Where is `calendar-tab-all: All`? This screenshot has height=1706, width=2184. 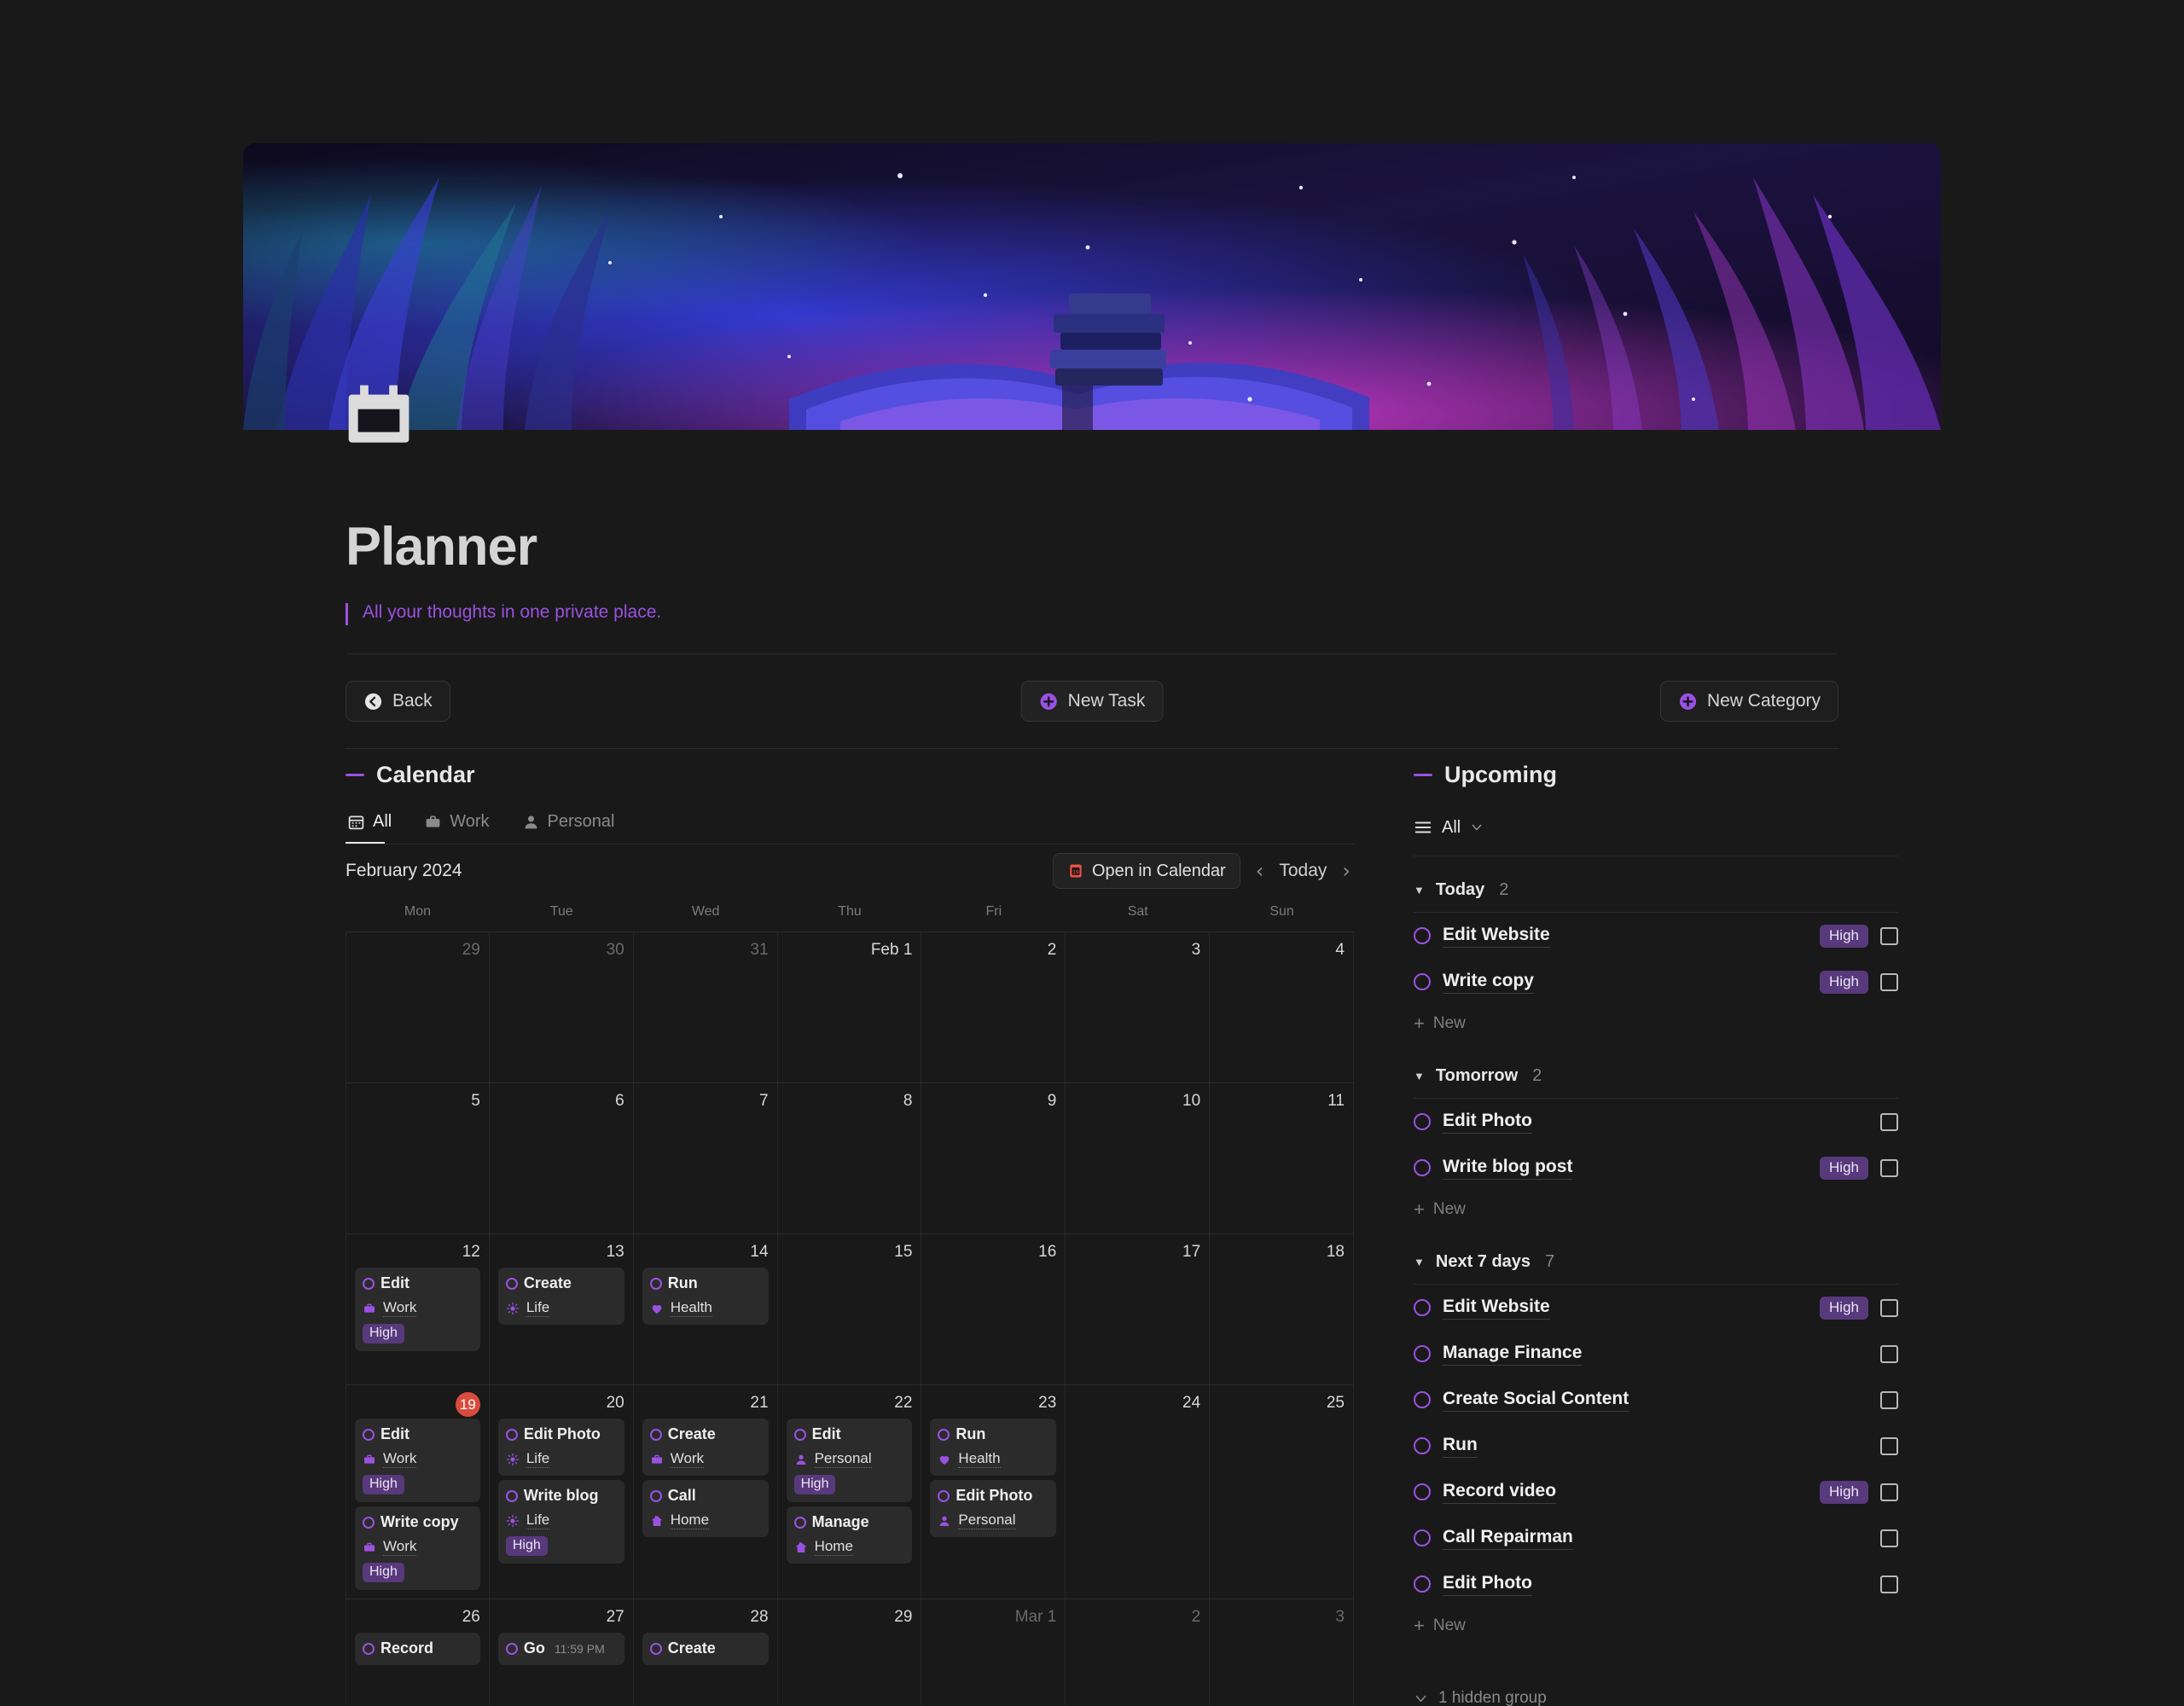
calendar-tab-all: All is located at coordinates (375, 828).